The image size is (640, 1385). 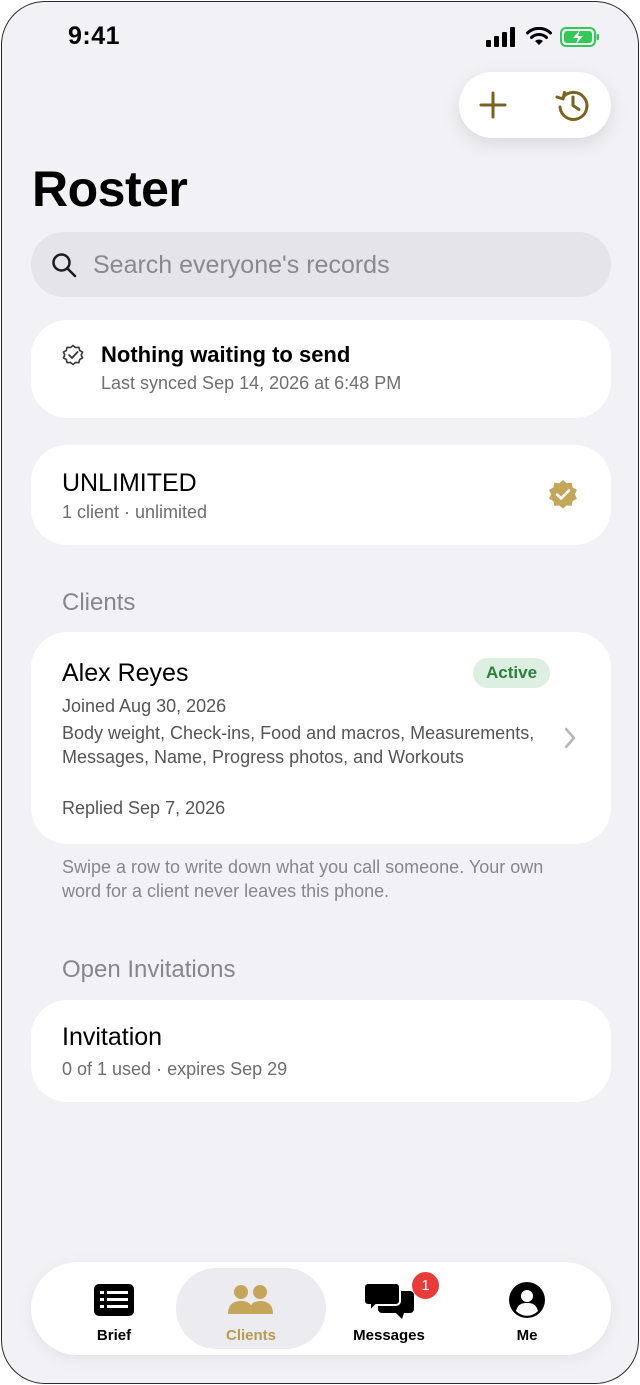 What do you see at coordinates (500, 37) in the screenshot?
I see `cellular-signal-icon` at bounding box center [500, 37].